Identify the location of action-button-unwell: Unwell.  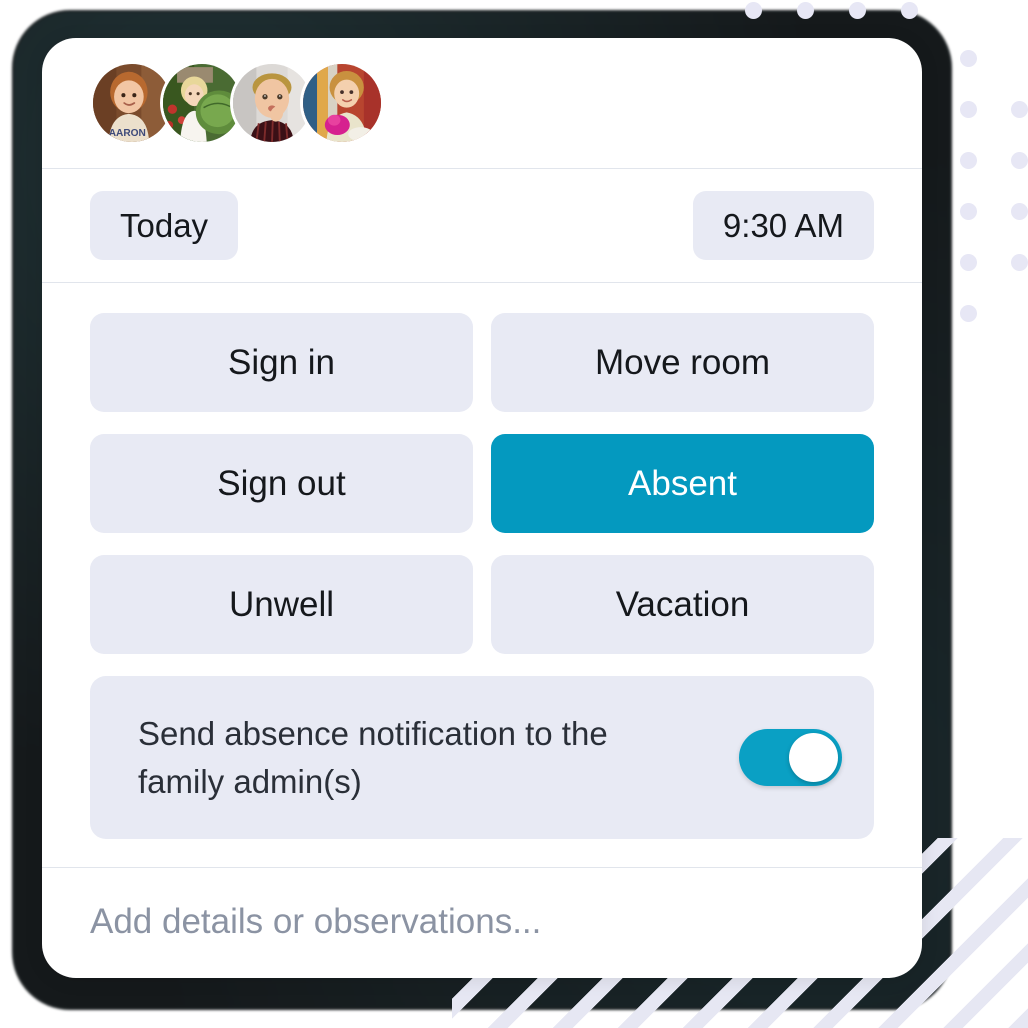
(281, 604).